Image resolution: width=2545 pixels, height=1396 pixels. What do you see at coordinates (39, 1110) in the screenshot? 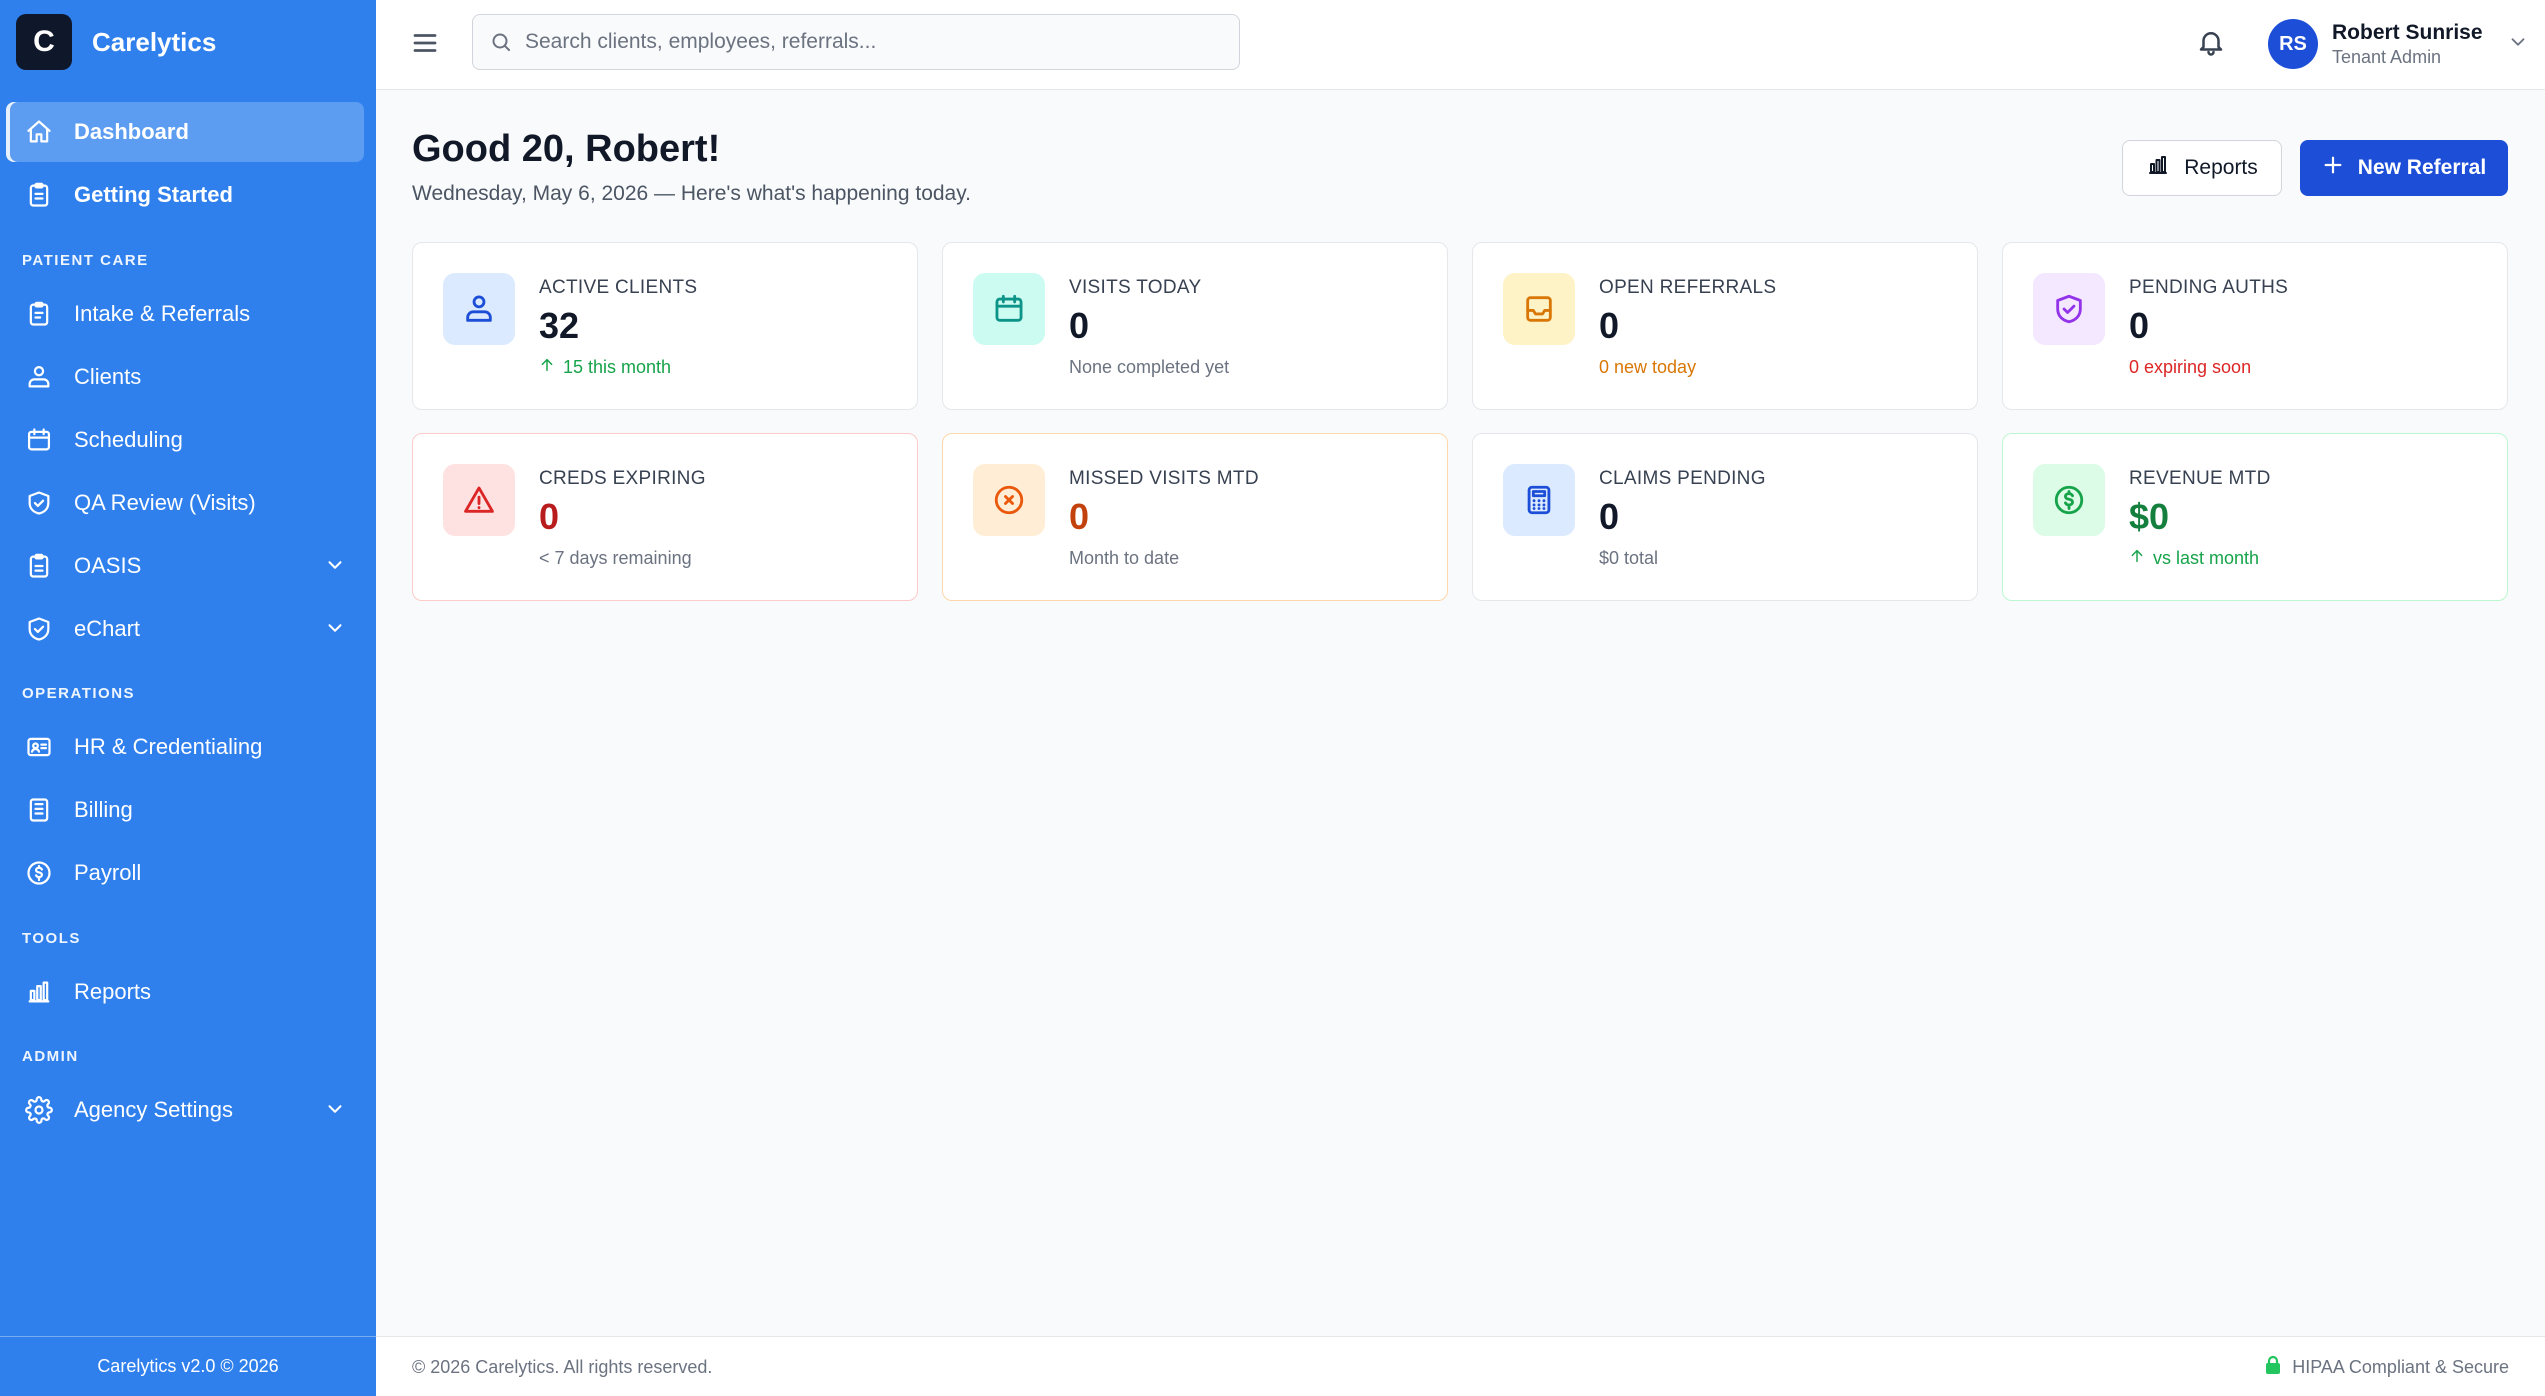
I see `gear-icon` at bounding box center [39, 1110].